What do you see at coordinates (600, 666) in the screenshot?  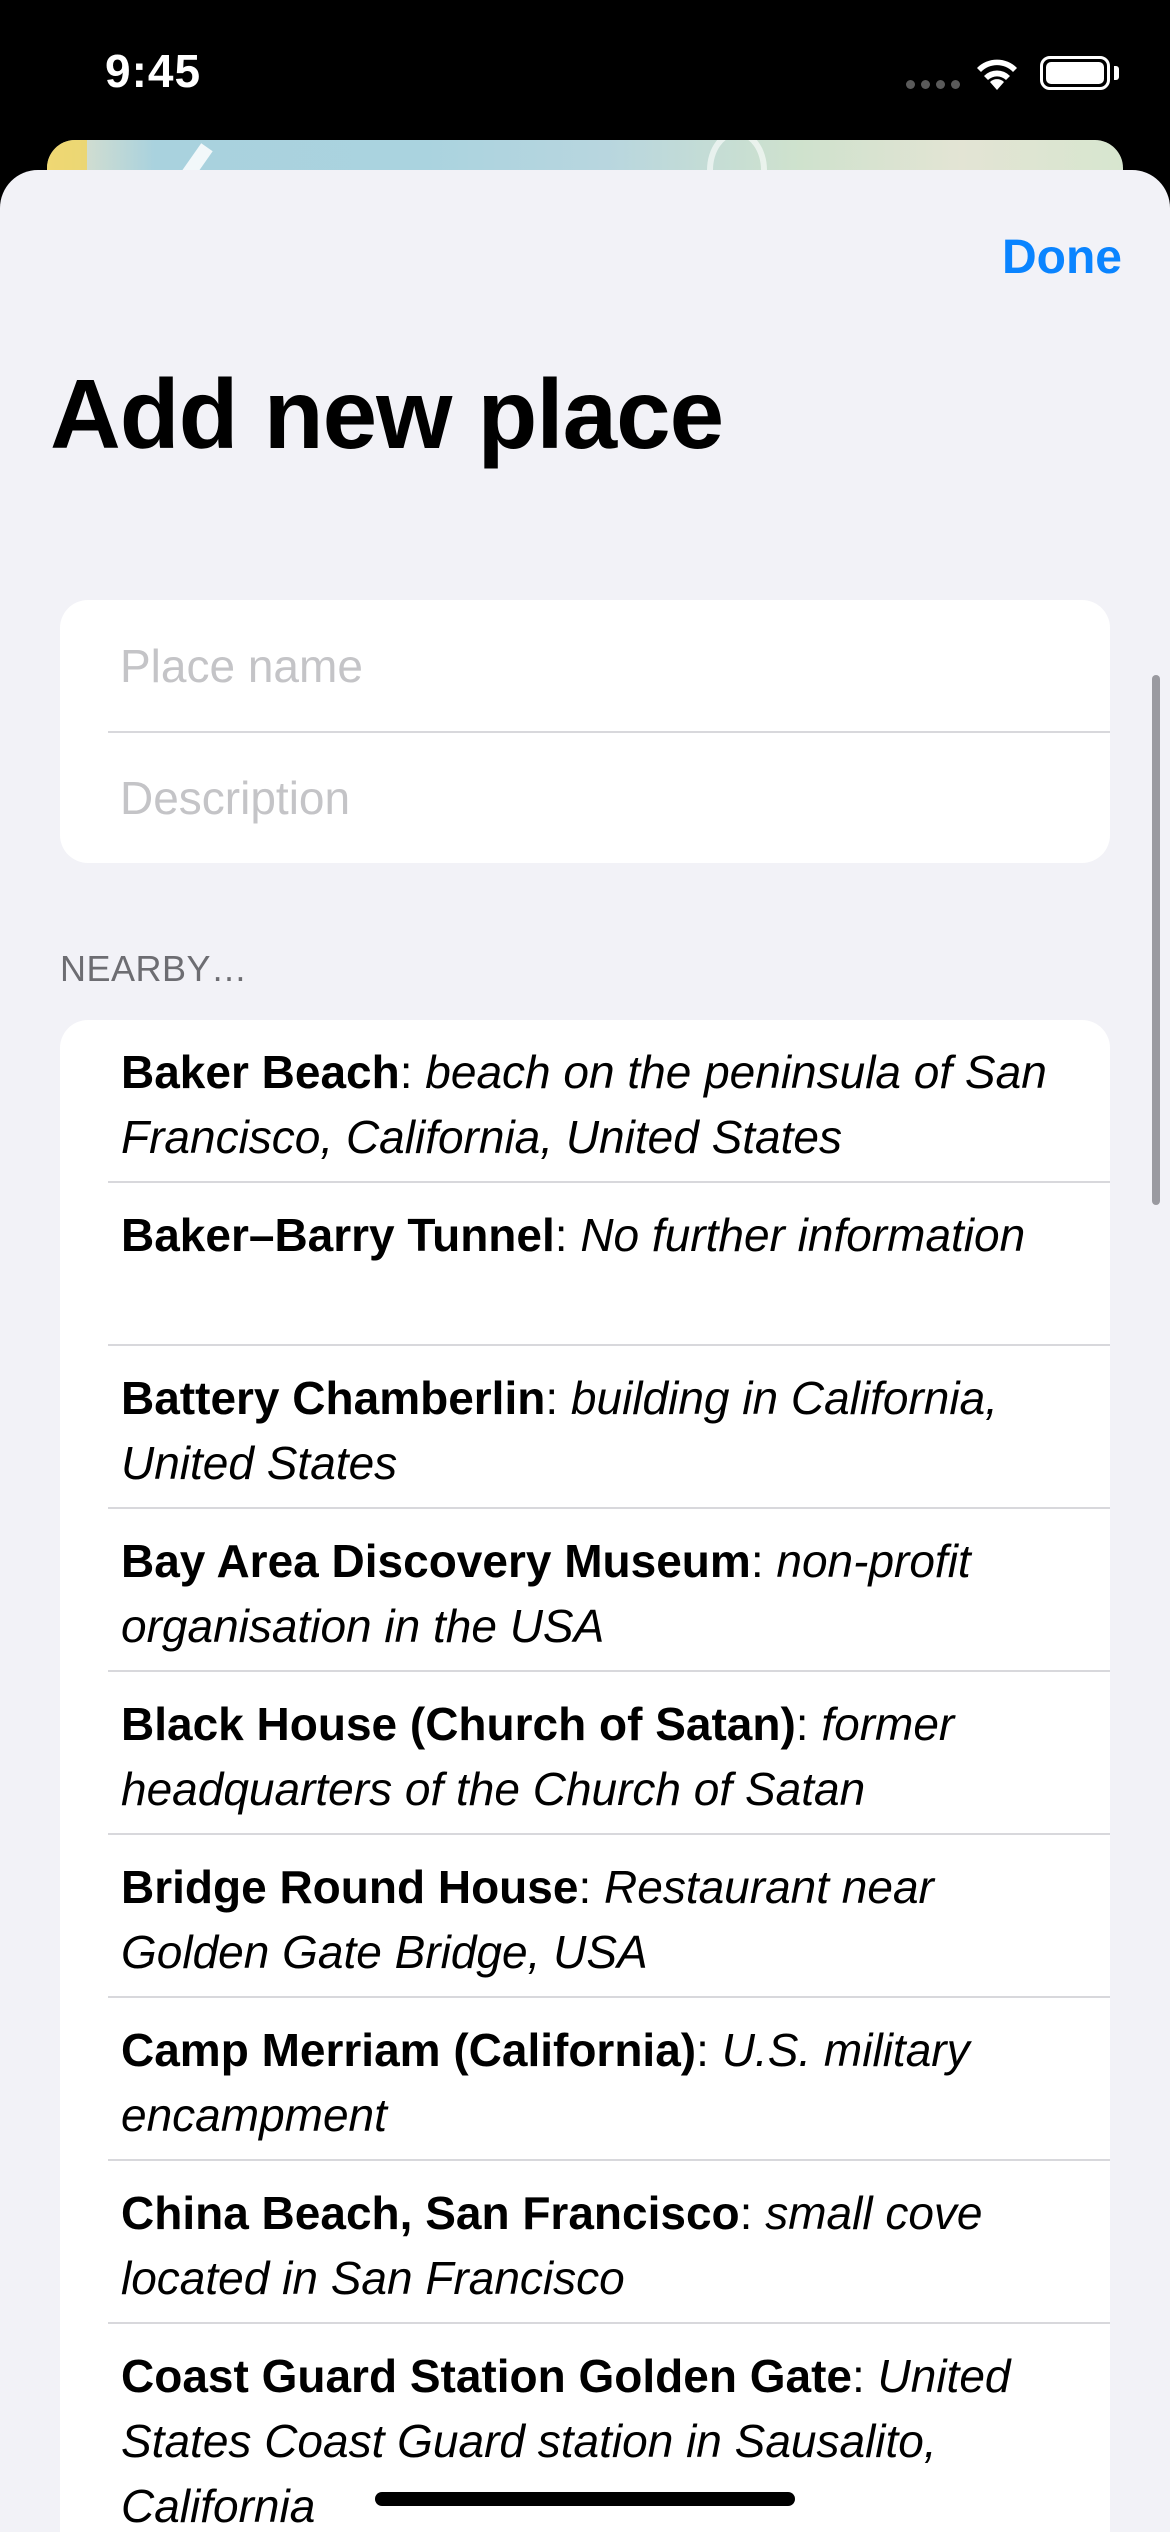 I see `place-name-input` at bounding box center [600, 666].